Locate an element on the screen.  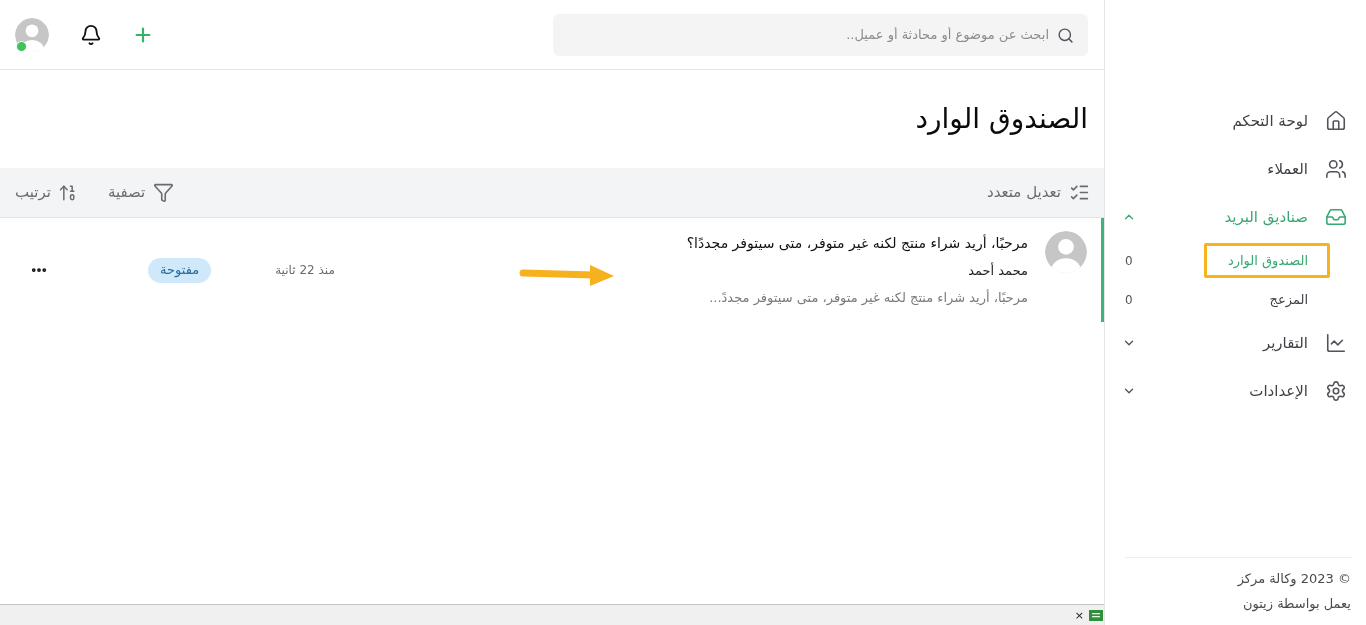
close-glyph: × is located at coordinates (1079, 615).